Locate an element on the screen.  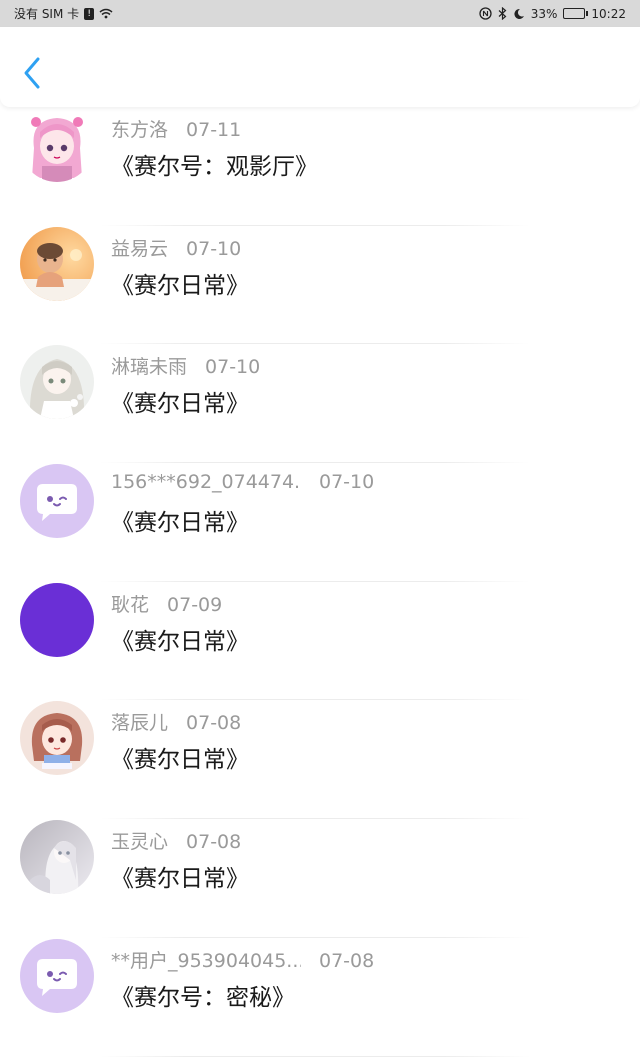
wifi-icon is located at coordinates (106, 13).